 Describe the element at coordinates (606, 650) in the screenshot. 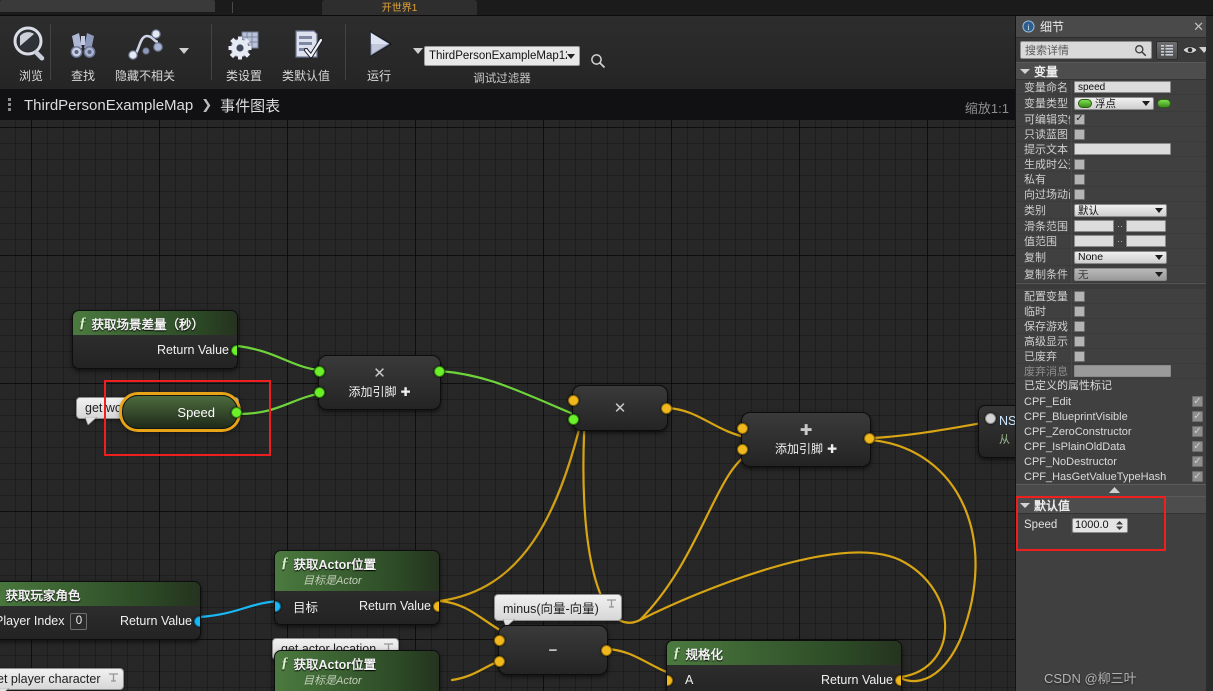

I see `pin-subtract-out` at that location.